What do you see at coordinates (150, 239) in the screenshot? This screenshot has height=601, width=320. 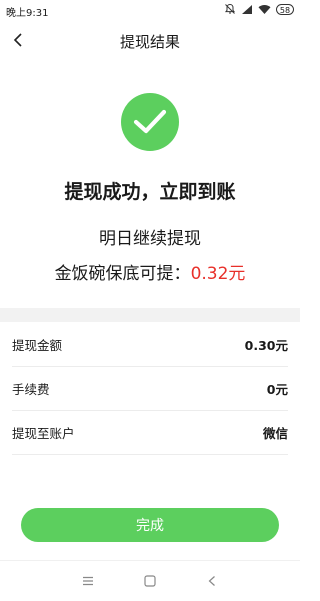 I see `result-subtext: 明日继续提现` at bounding box center [150, 239].